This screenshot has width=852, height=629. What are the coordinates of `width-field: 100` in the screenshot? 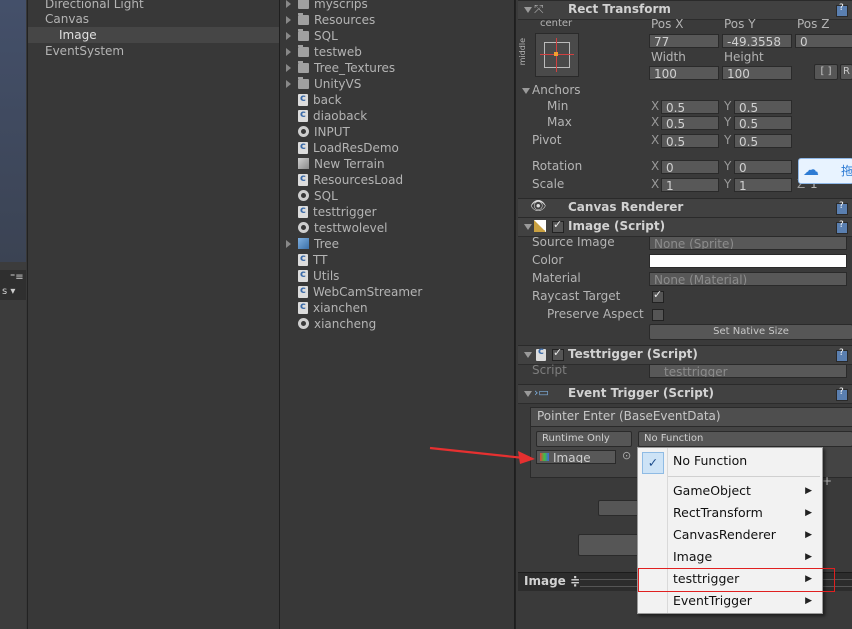 It's located at (684, 73).